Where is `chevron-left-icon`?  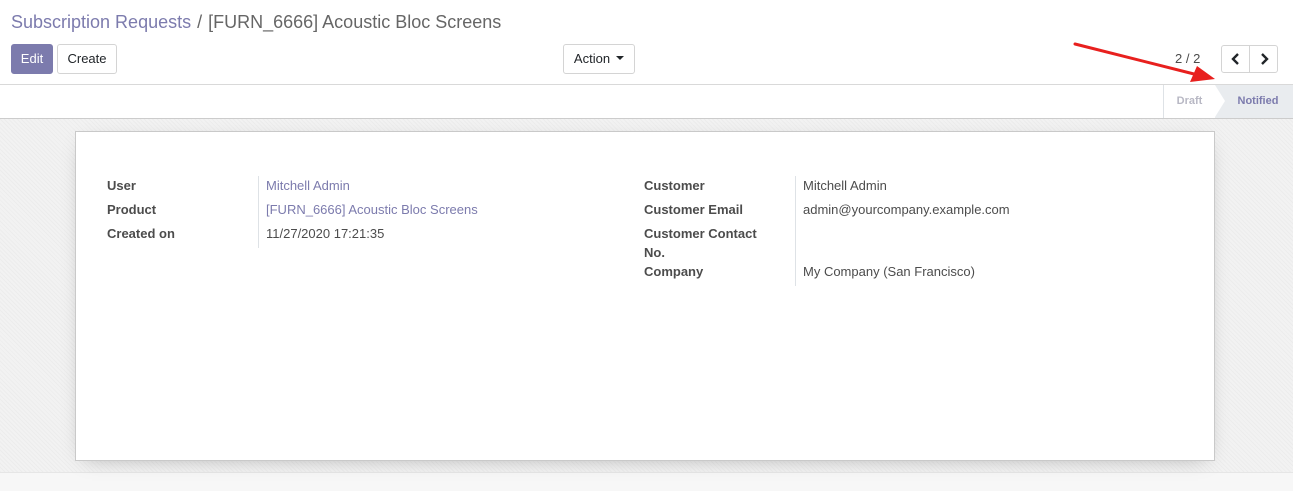 chevron-left-icon is located at coordinates (1234, 59).